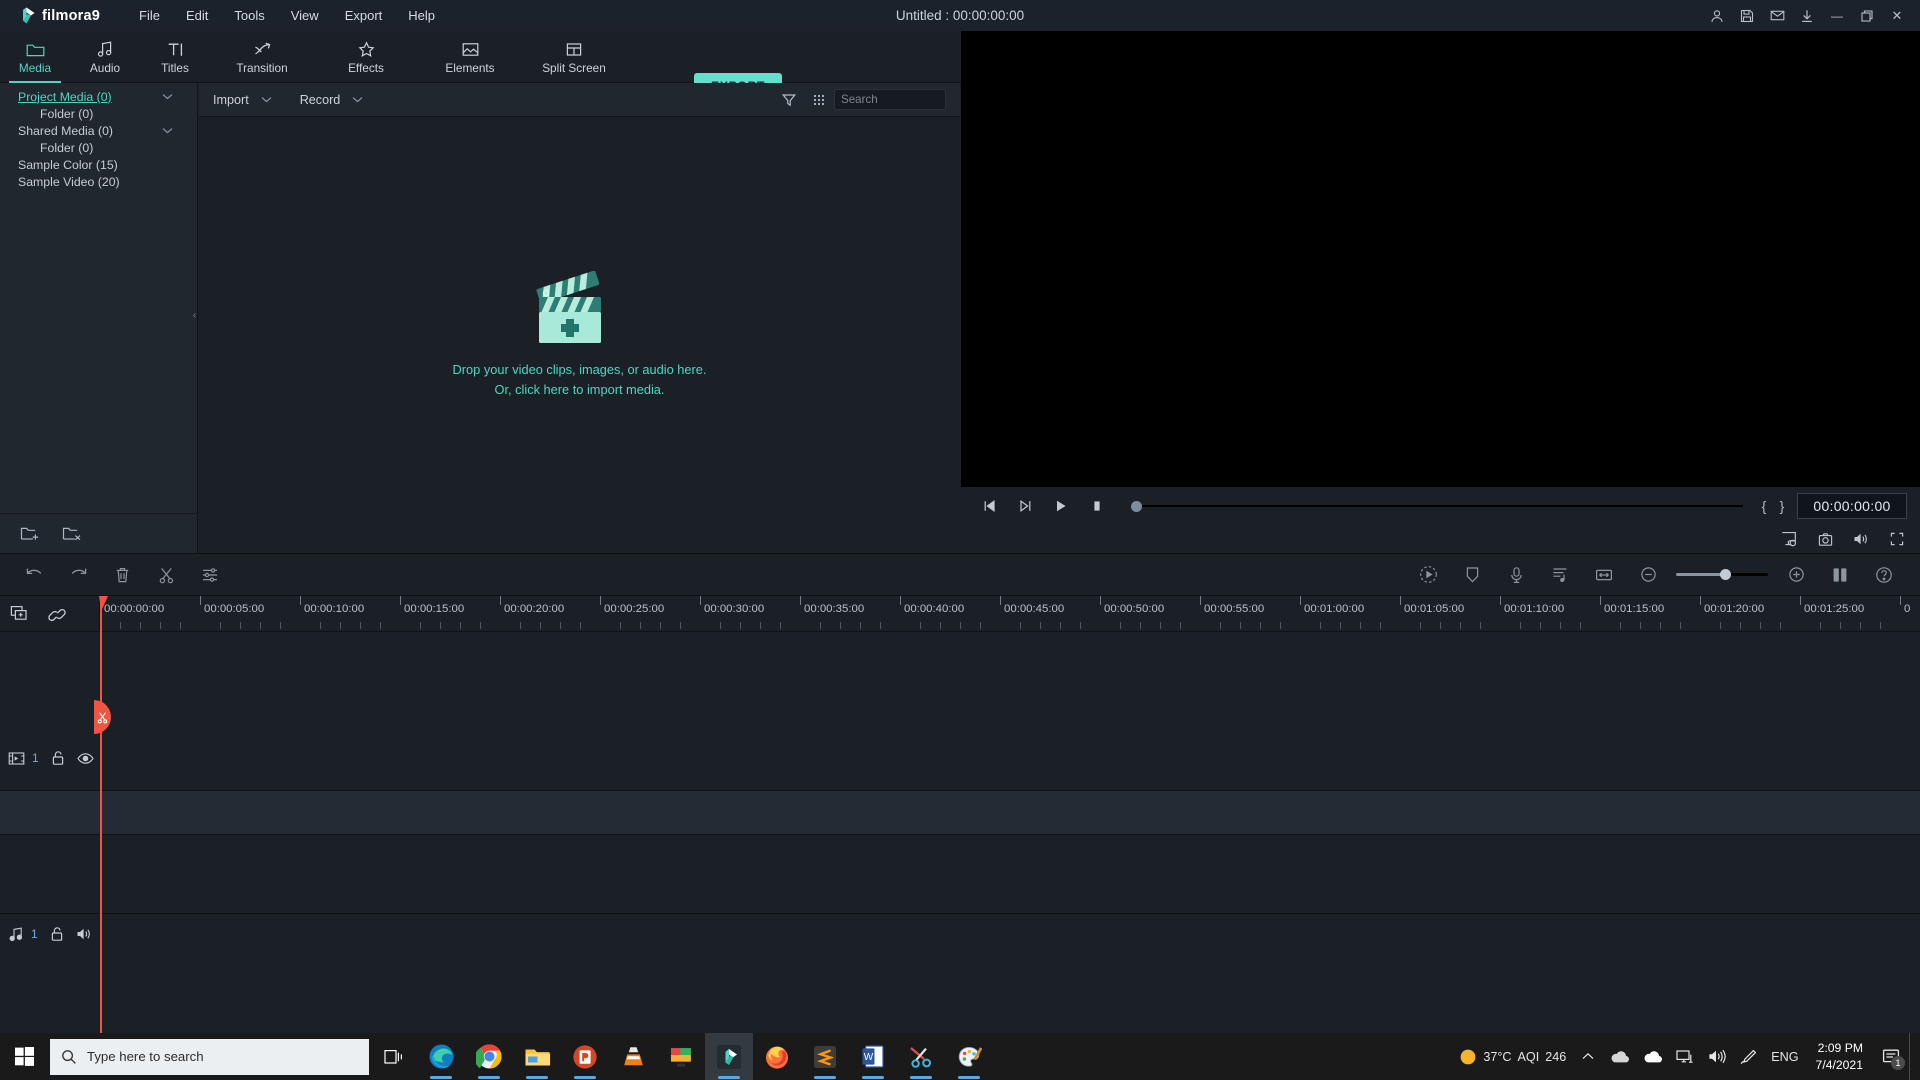 This screenshot has width=1920, height=1080. Describe the element at coordinates (1825, 539) in the screenshot. I see `camera-icon` at that location.